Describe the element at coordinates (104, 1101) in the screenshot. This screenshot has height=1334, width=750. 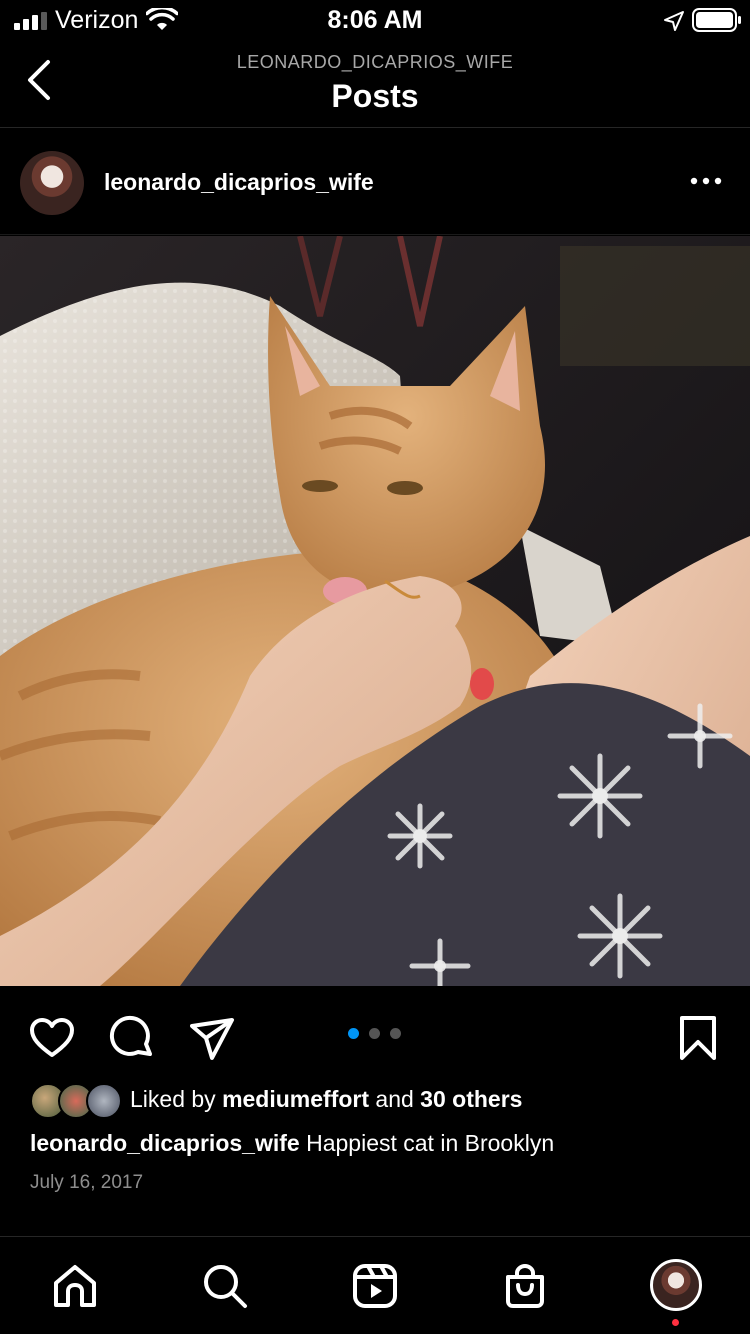
I see `liker-avatar` at that location.